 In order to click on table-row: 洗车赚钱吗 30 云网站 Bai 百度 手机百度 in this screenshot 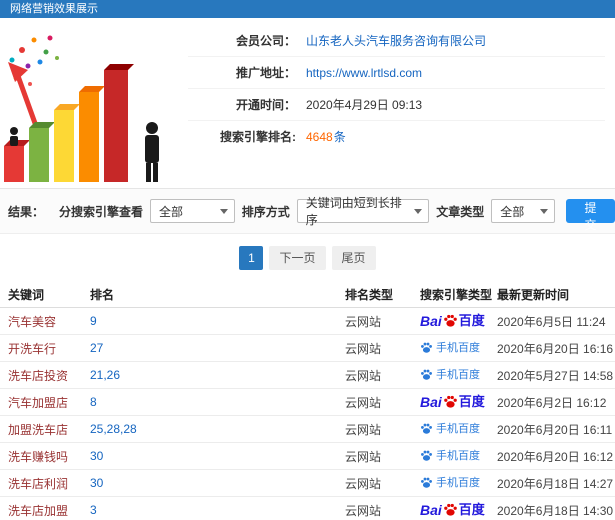, I will do `click(307, 456)`.